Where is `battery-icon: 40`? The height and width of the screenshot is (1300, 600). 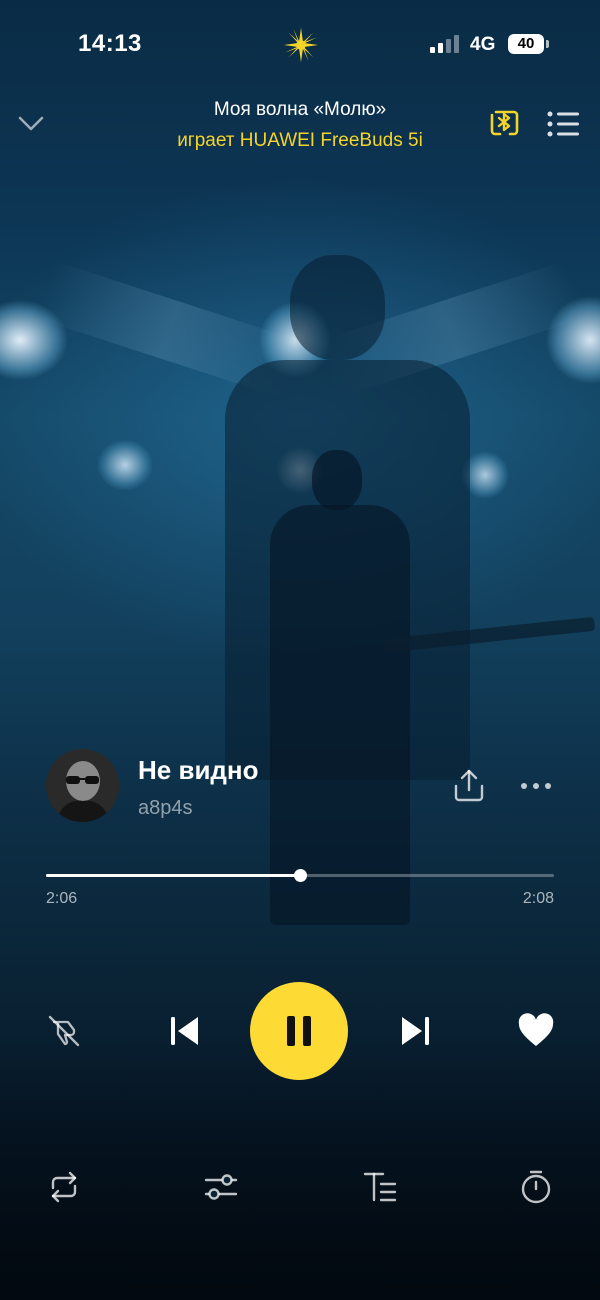 battery-icon: 40 is located at coordinates (526, 44).